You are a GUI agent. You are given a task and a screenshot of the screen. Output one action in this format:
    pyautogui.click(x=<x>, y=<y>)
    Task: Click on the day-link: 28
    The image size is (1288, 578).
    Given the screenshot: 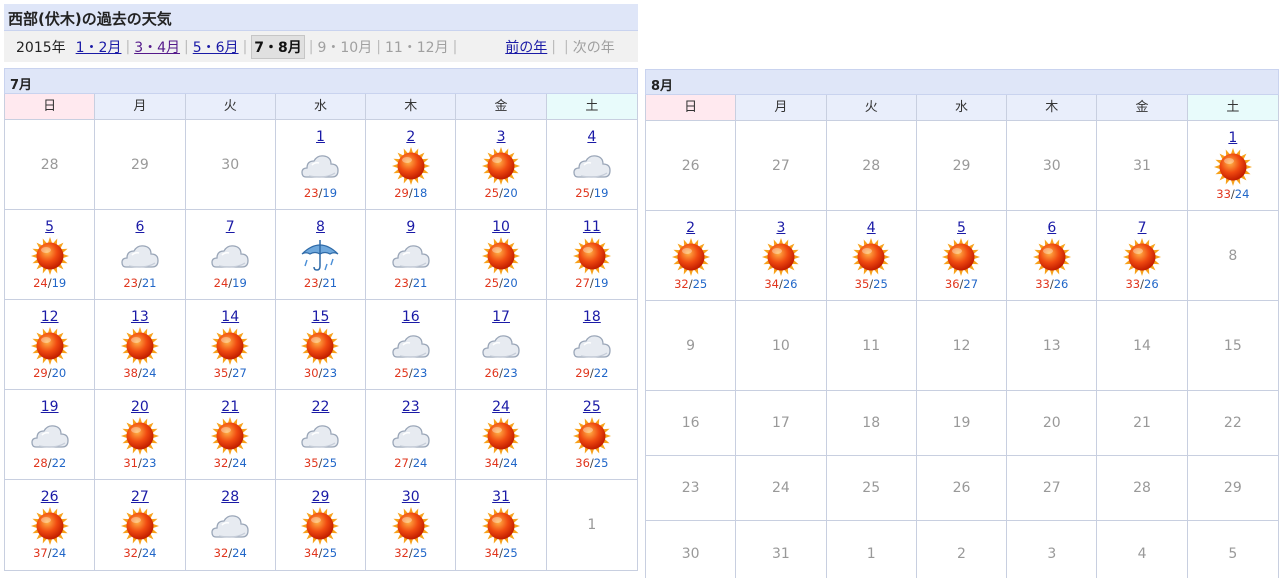 What is the action you would take?
    pyautogui.click(x=230, y=497)
    